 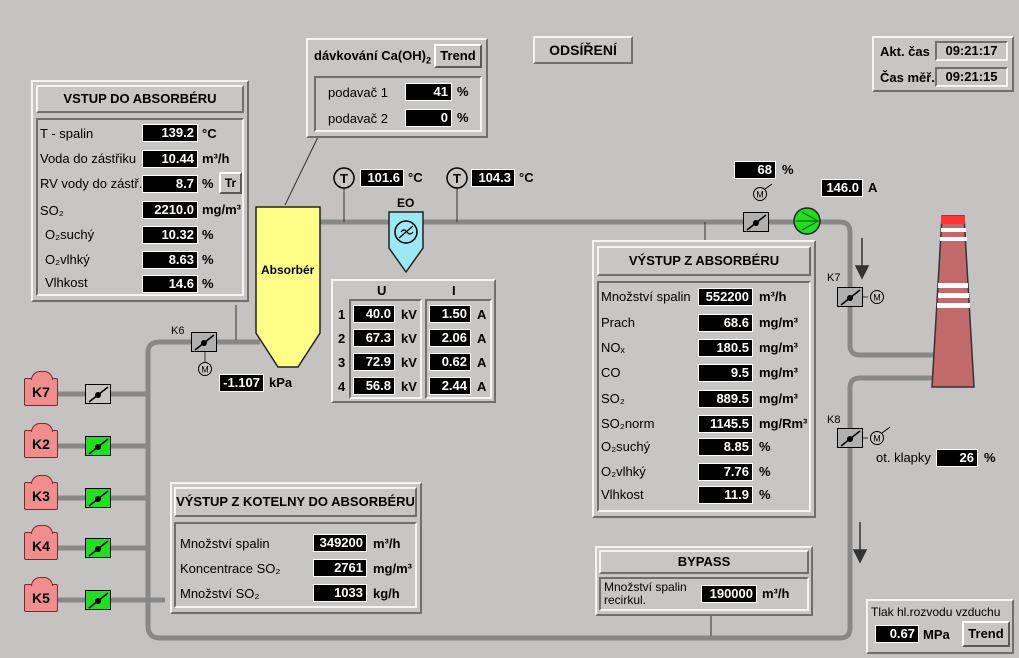 What do you see at coordinates (450, 362) in the screenshot?
I see `eo-row-3-i: 0.62` at bounding box center [450, 362].